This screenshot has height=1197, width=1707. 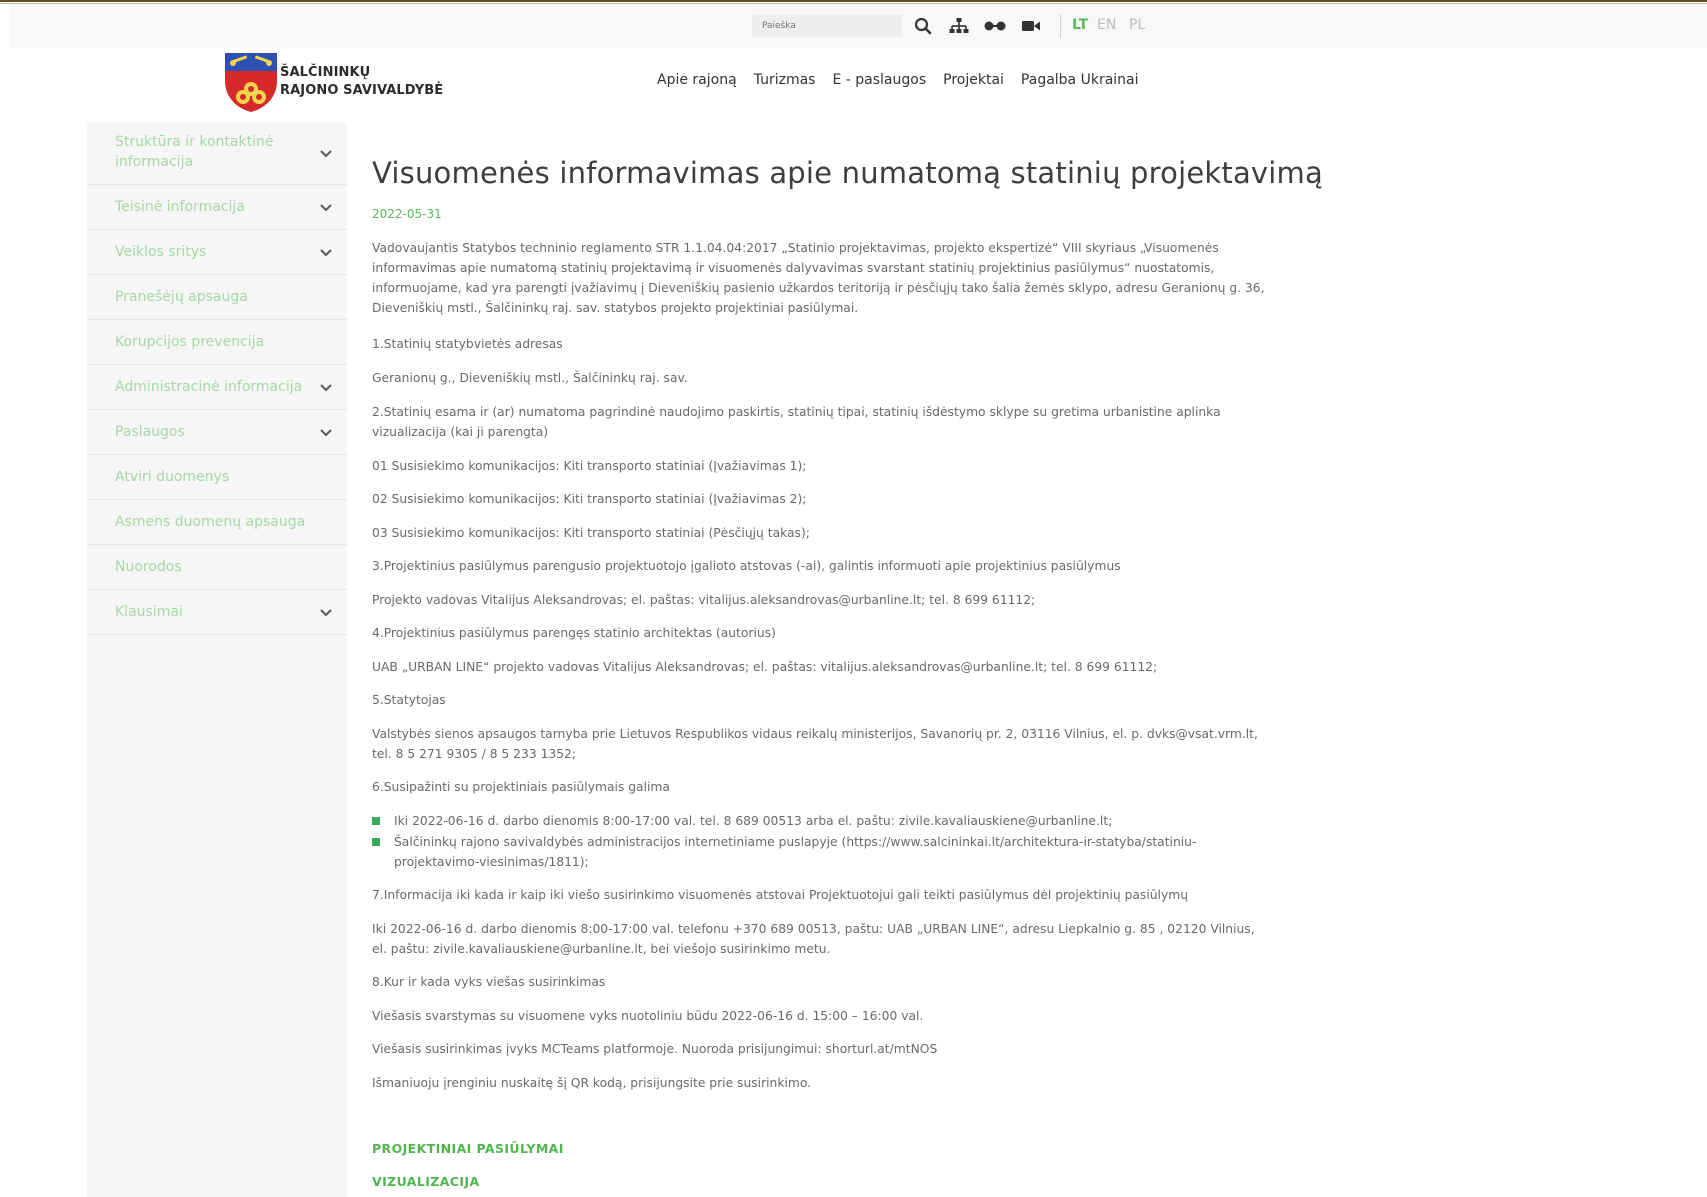 What do you see at coordinates (1080, 80) in the screenshot?
I see `nav-pagalba-ukrainai: Pagalba Ukrainai` at bounding box center [1080, 80].